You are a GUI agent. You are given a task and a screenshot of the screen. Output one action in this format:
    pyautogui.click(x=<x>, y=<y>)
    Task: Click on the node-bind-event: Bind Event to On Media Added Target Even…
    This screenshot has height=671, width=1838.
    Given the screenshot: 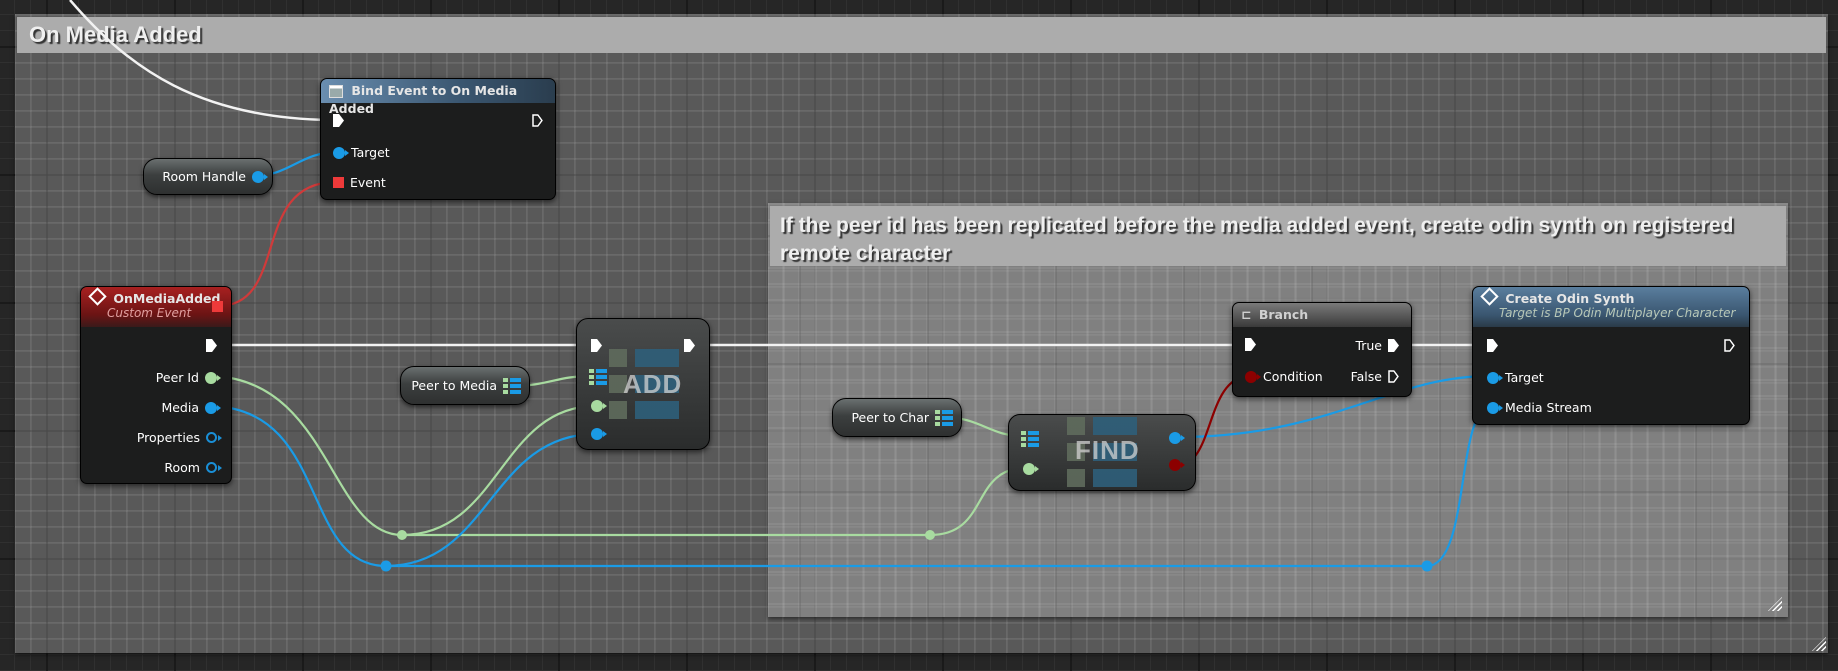 What is the action you would take?
    pyautogui.click(x=438, y=139)
    